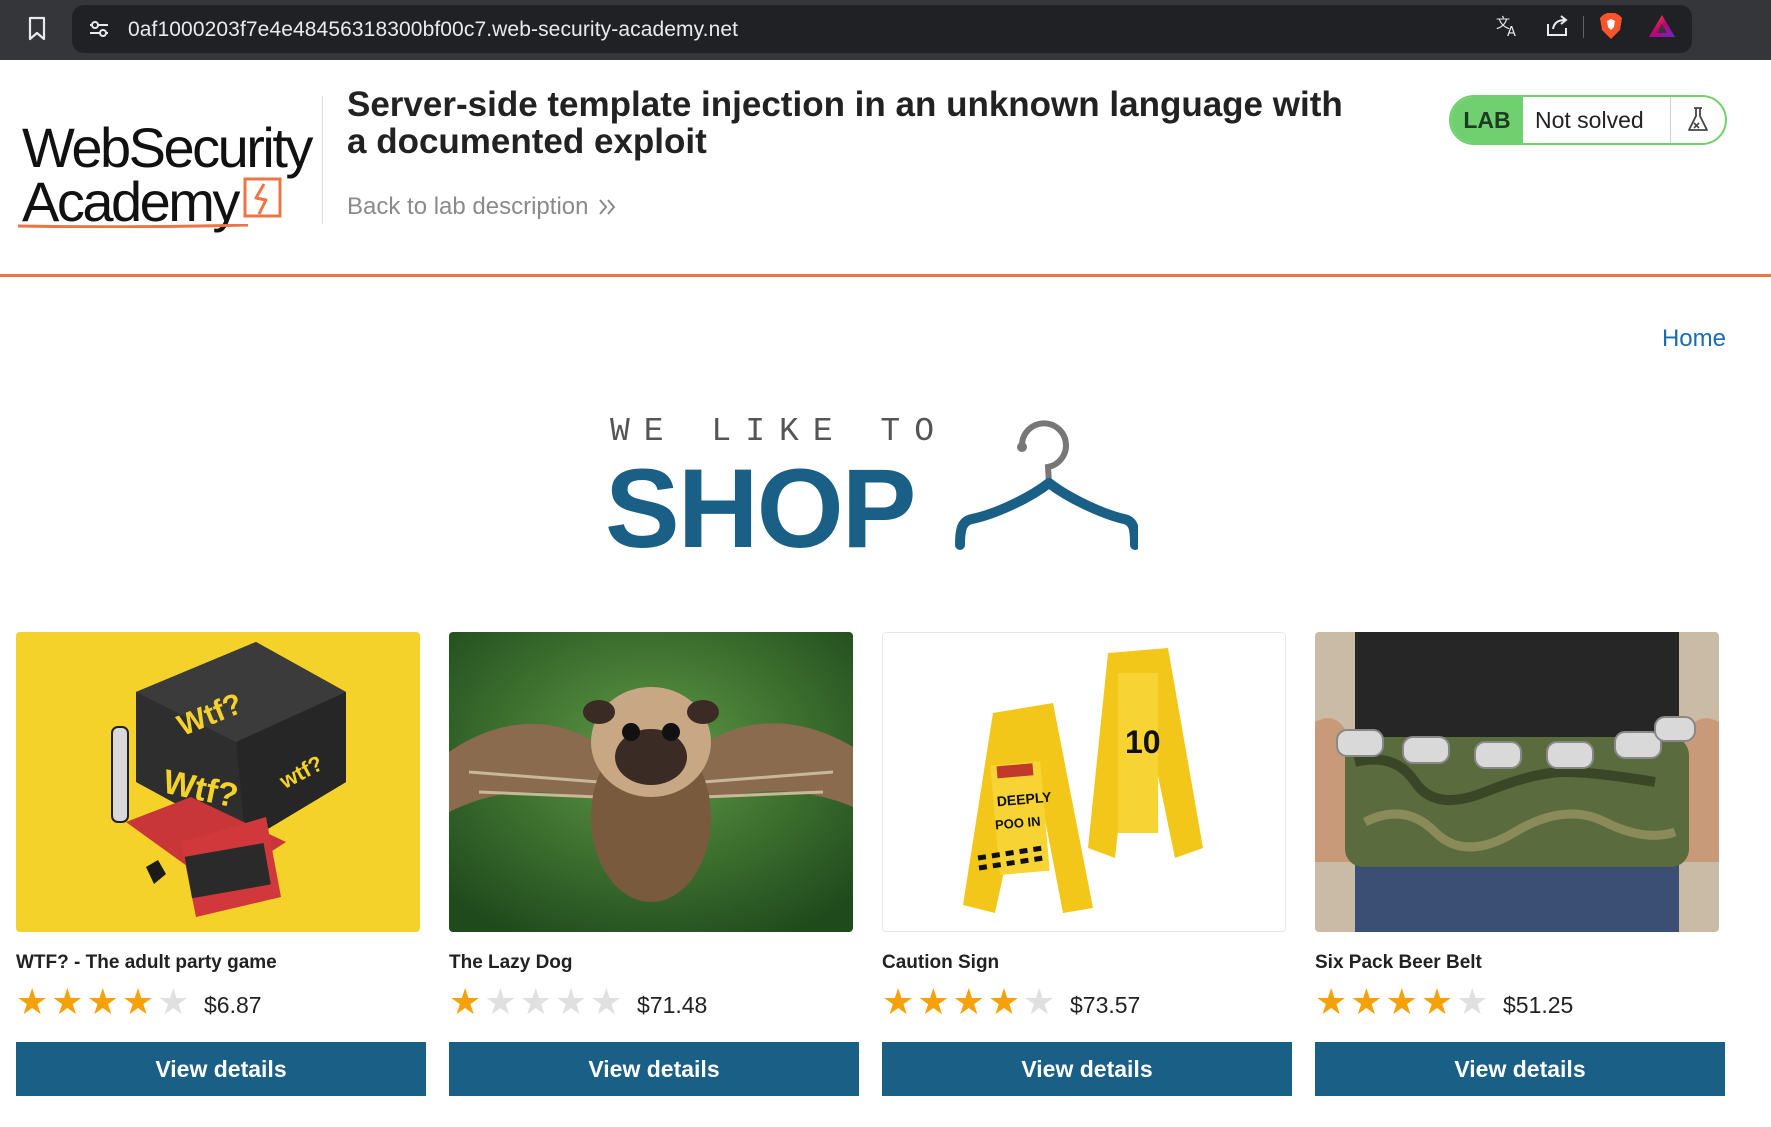  What do you see at coordinates (1698, 120) in the screenshot?
I see `flask-icon` at bounding box center [1698, 120].